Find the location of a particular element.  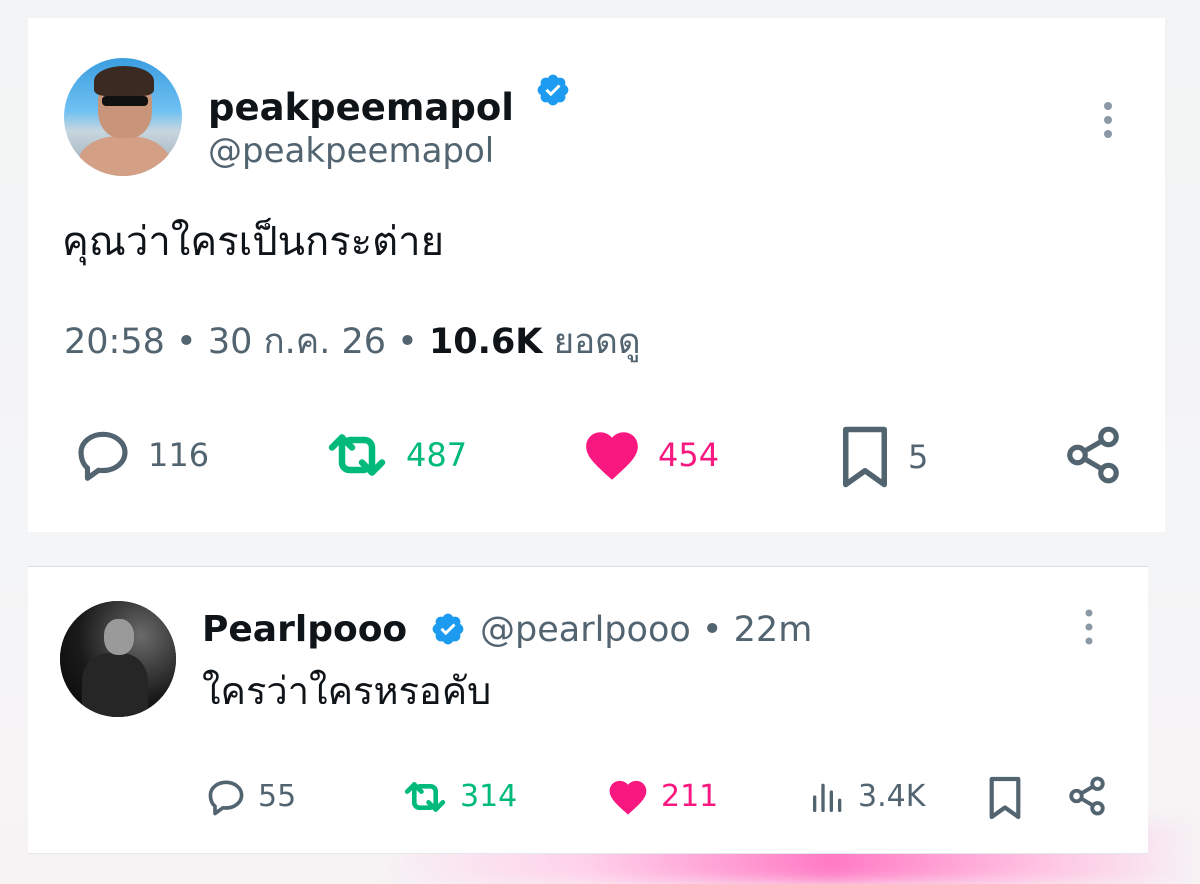

tweet-time: 20:58 is located at coordinates (114, 342).